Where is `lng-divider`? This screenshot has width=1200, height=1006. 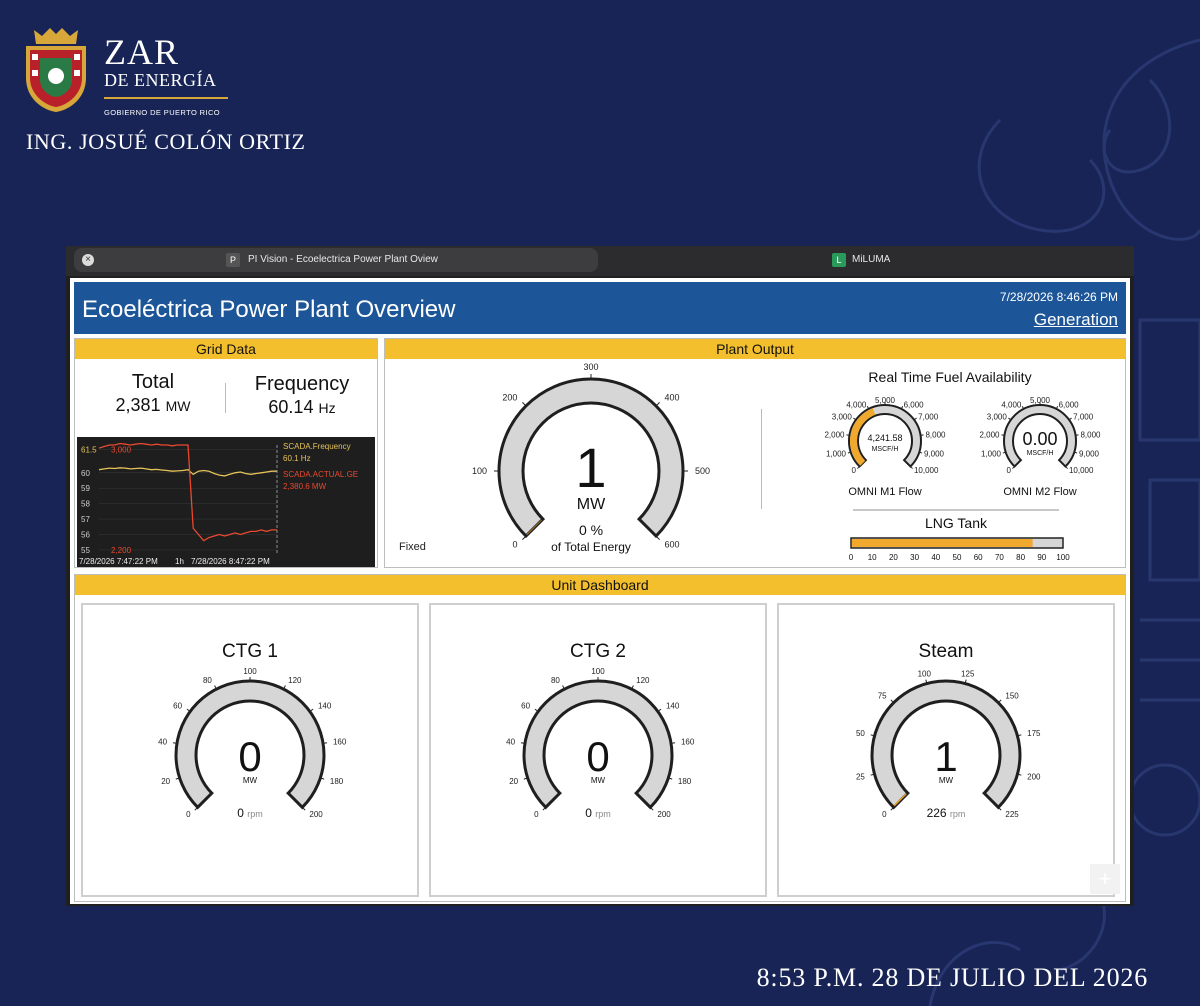
lng-divider is located at coordinates (956, 510).